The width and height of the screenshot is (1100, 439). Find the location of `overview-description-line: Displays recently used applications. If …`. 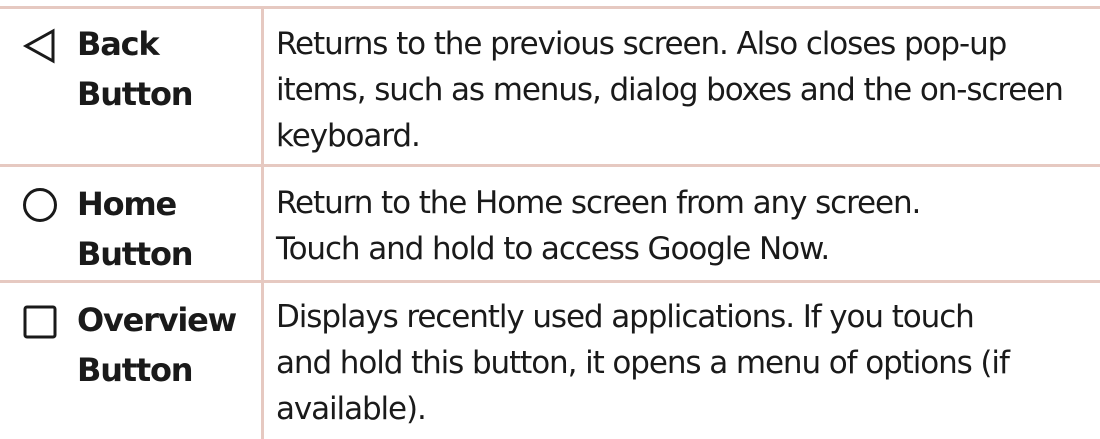

overview-description-line: Displays recently used applications. If … is located at coordinates (625, 317).